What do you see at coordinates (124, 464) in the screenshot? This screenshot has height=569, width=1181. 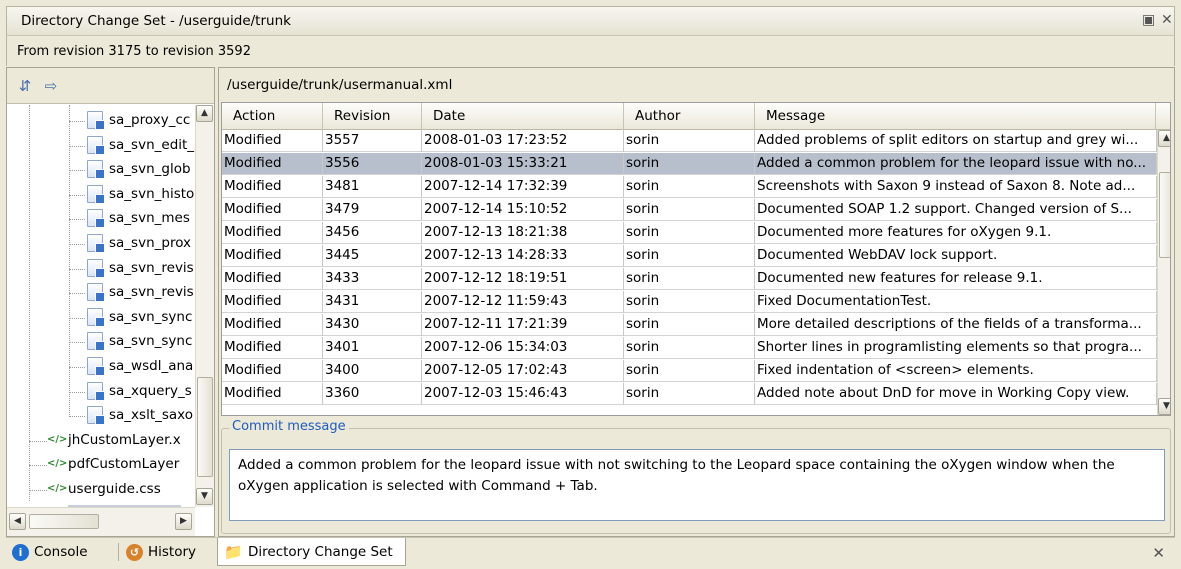 I see `tree-item-label: pdfCustomLayer` at bounding box center [124, 464].